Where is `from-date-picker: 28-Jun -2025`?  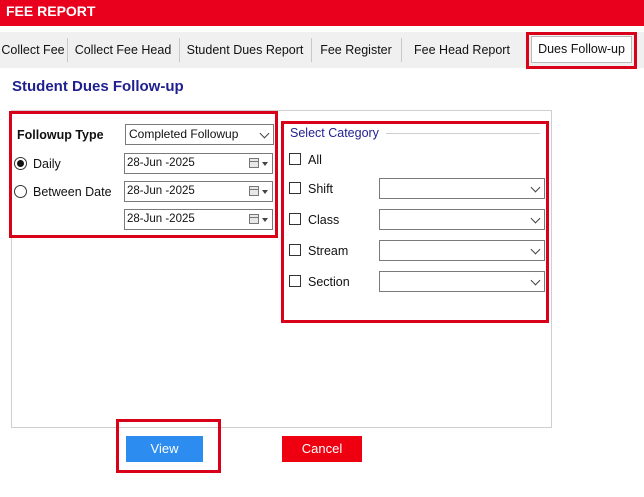 from-date-picker: 28-Jun -2025 is located at coordinates (198, 191).